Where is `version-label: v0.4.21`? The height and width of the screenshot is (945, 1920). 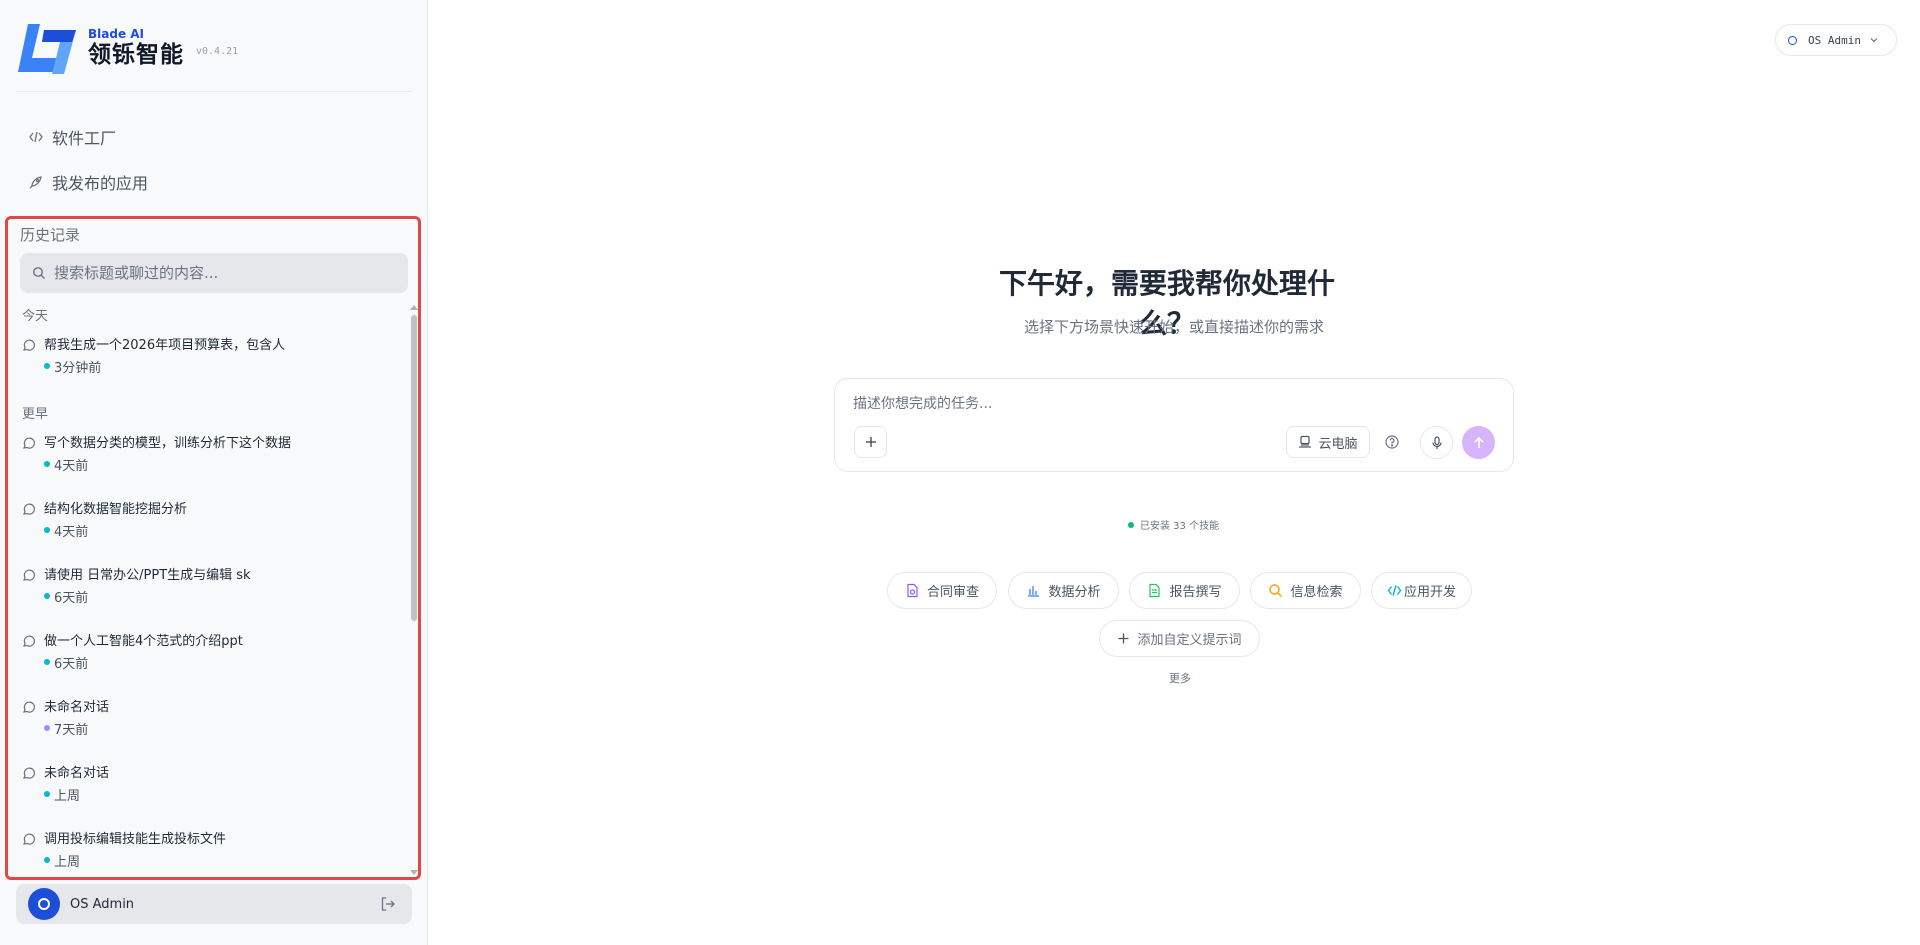
version-label: v0.4.21 is located at coordinates (217, 51).